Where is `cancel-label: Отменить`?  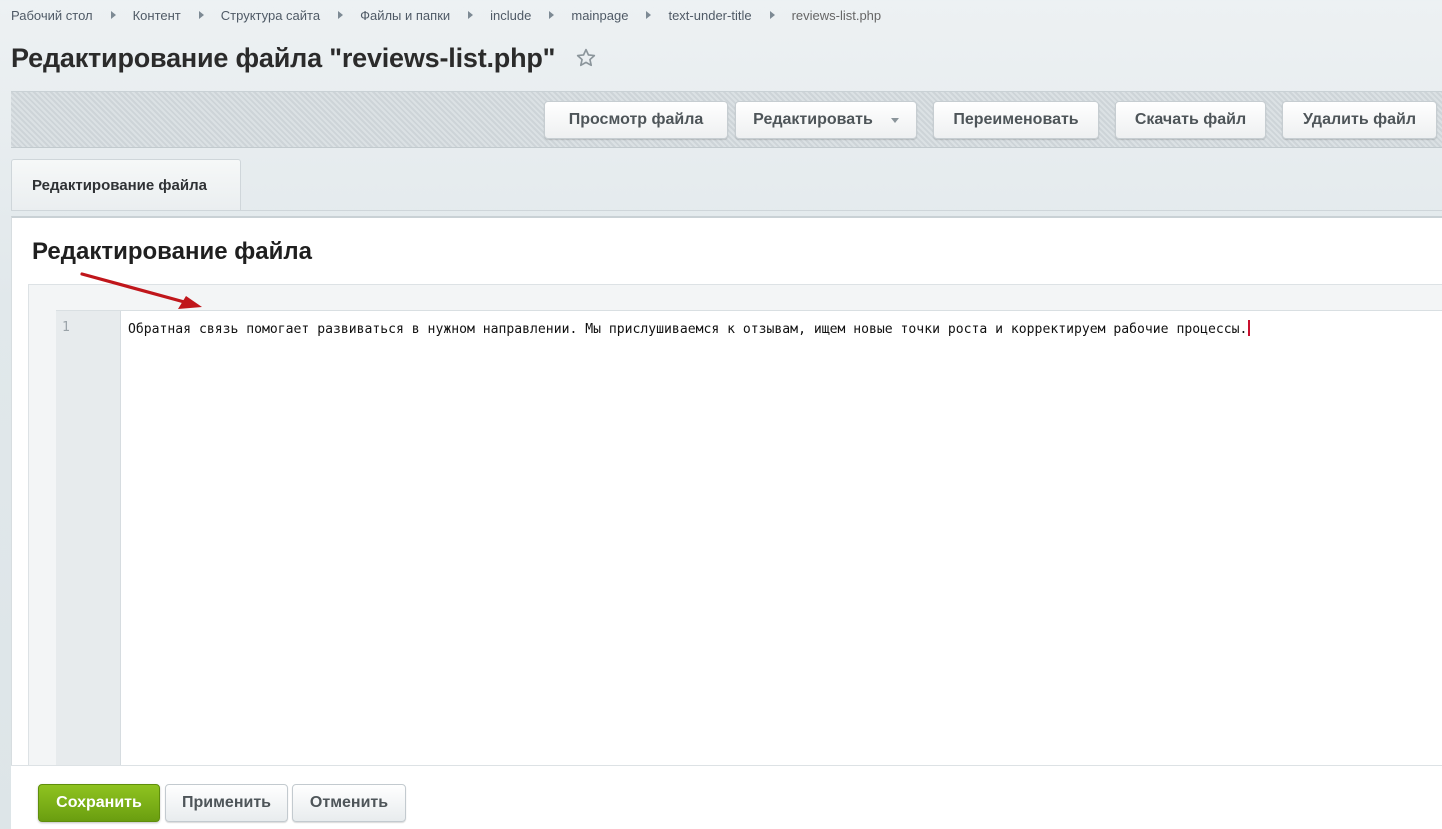 cancel-label: Отменить is located at coordinates (349, 802).